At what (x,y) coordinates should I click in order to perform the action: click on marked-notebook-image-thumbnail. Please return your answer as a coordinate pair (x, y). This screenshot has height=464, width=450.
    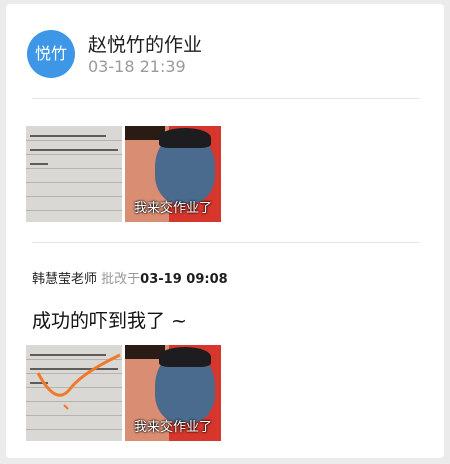
    Looking at the image, I should click on (74, 393).